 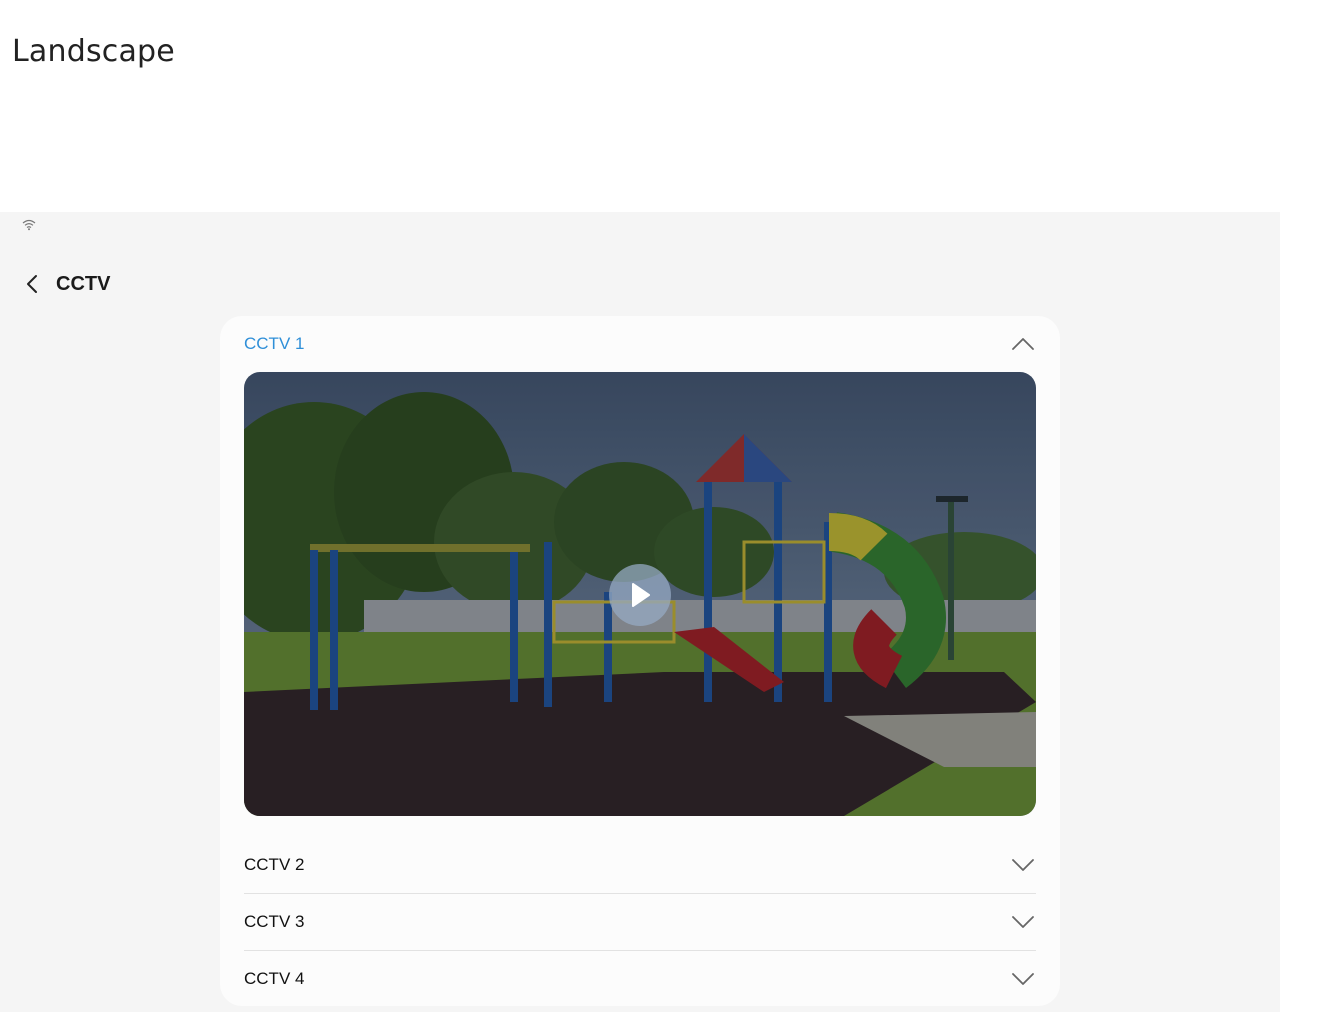 I want to click on cctv-3-header: CCTV 3, so click(x=640, y=922).